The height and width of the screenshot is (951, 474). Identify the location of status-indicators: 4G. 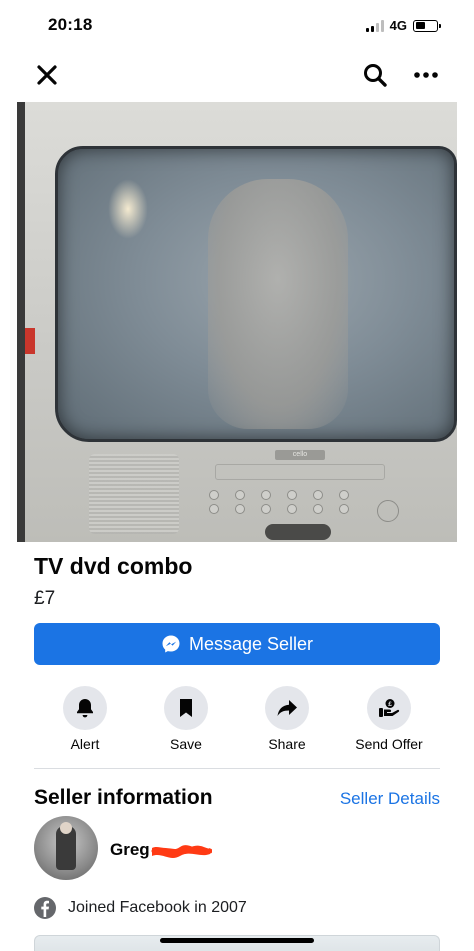
(403, 25).